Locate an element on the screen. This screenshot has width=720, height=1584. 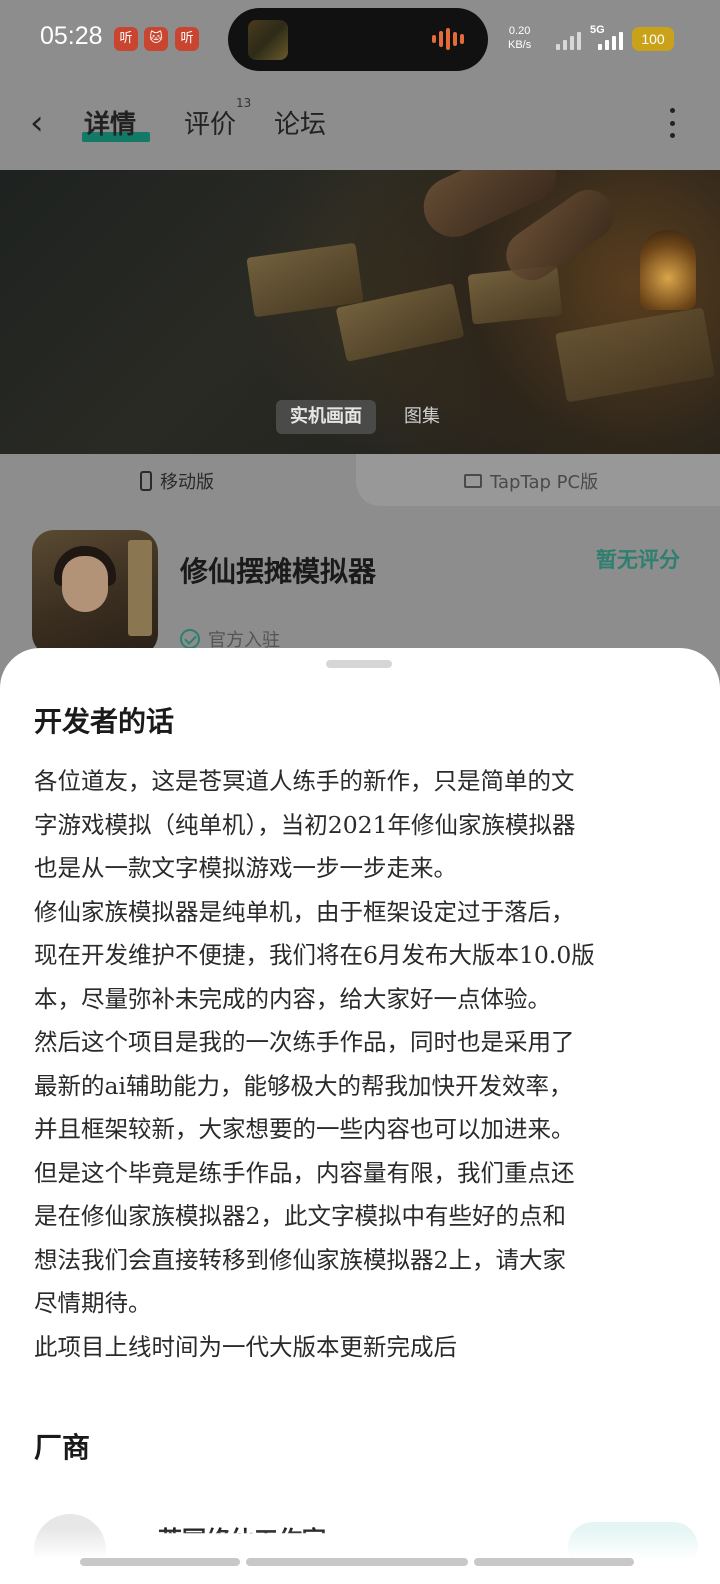
media-thumbnail is located at coordinates (268, 40).